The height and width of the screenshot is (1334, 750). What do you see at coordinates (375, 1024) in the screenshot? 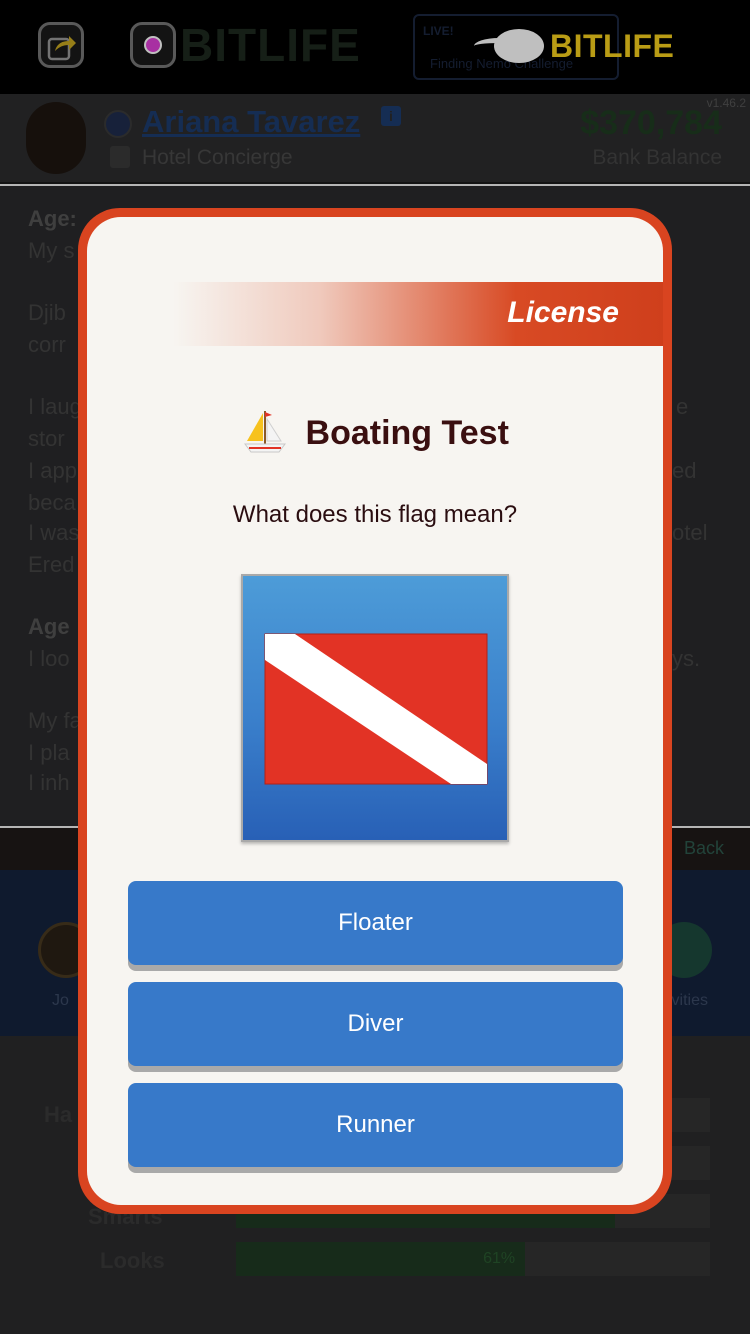
I see `answer-button-diver: Diver` at bounding box center [375, 1024].